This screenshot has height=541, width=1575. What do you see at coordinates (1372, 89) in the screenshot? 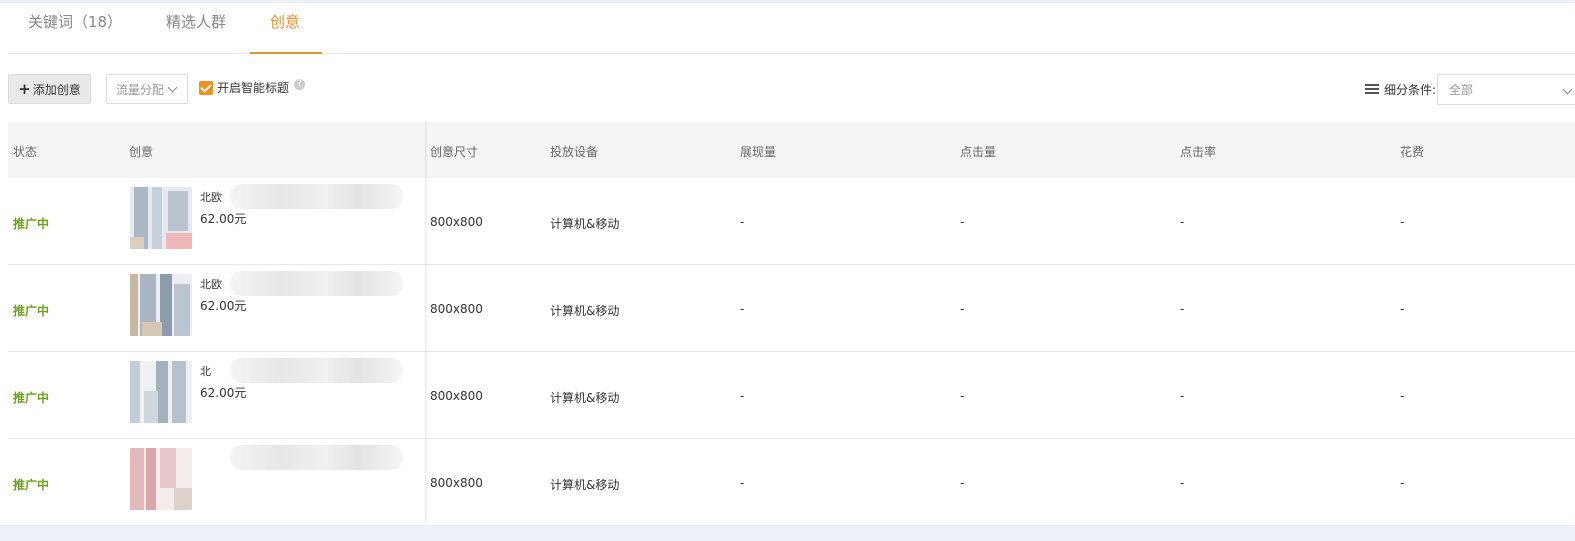
I see `list-icon` at bounding box center [1372, 89].